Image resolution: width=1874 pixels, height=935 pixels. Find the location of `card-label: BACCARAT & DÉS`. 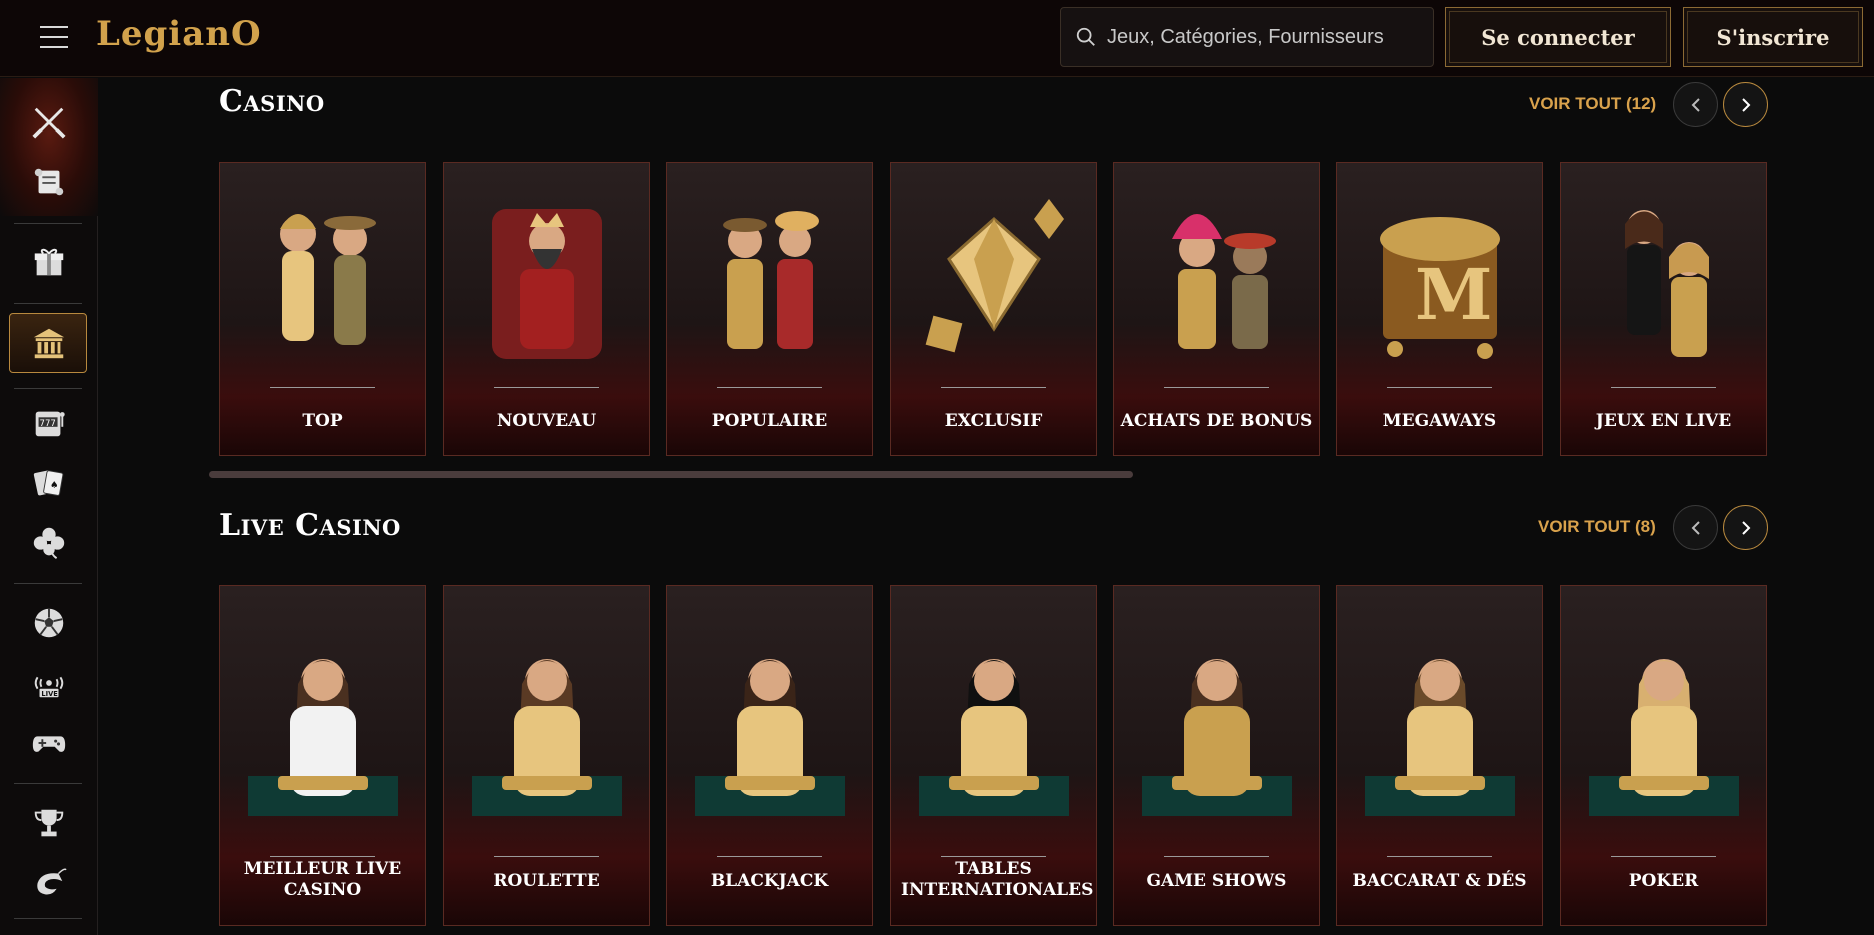

card-label: BACCARAT & DÉS is located at coordinates (1439, 881).